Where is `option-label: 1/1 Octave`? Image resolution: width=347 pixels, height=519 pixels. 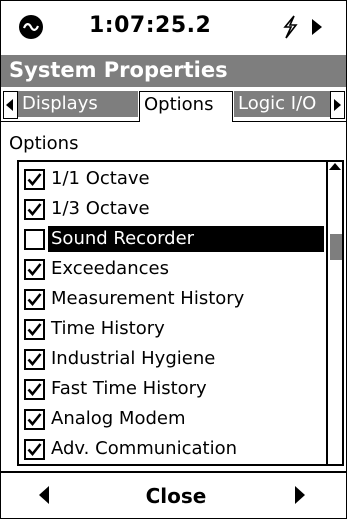
option-label: 1/1 Octave is located at coordinates (100, 178).